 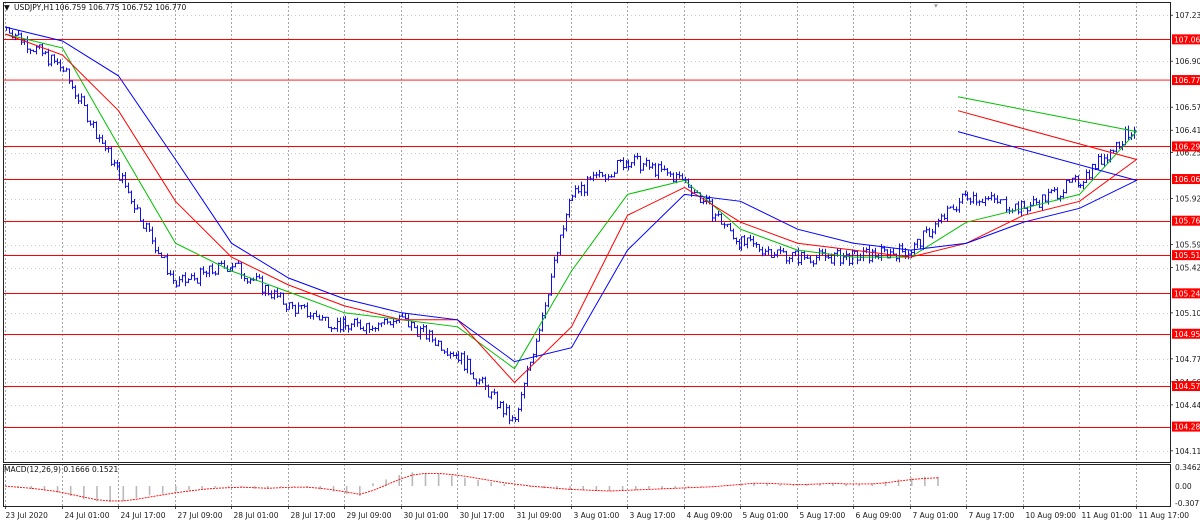 I want to click on time-tick-label: 6 Aug 09:00, so click(x=879, y=515).